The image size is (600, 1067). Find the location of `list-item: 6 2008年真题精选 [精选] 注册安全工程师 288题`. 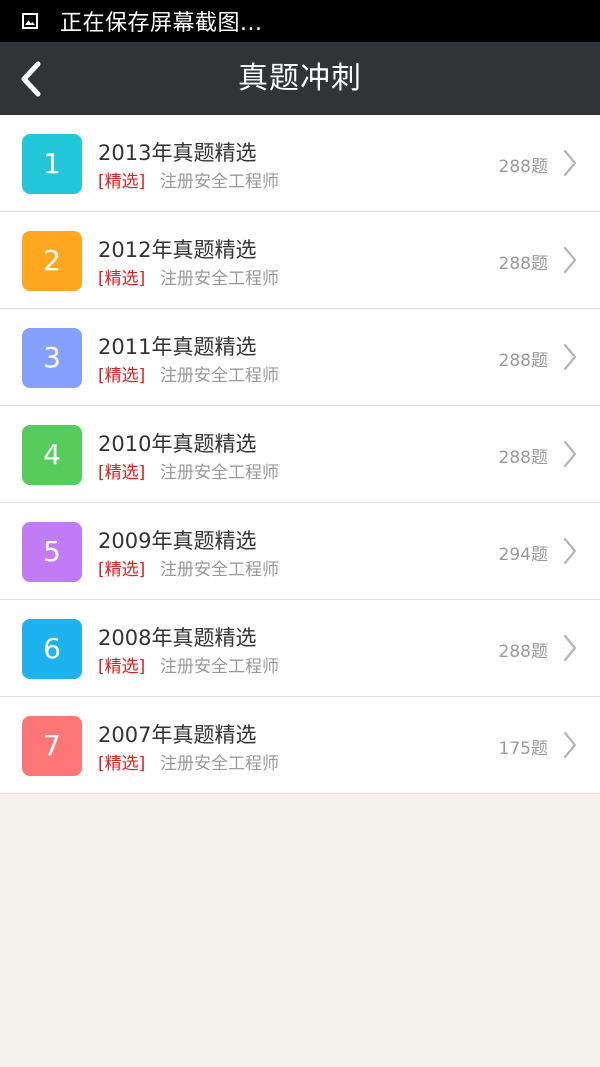

list-item: 6 2008年真题精选 [精选] 注册安全工程师 288题 is located at coordinates (300, 648).